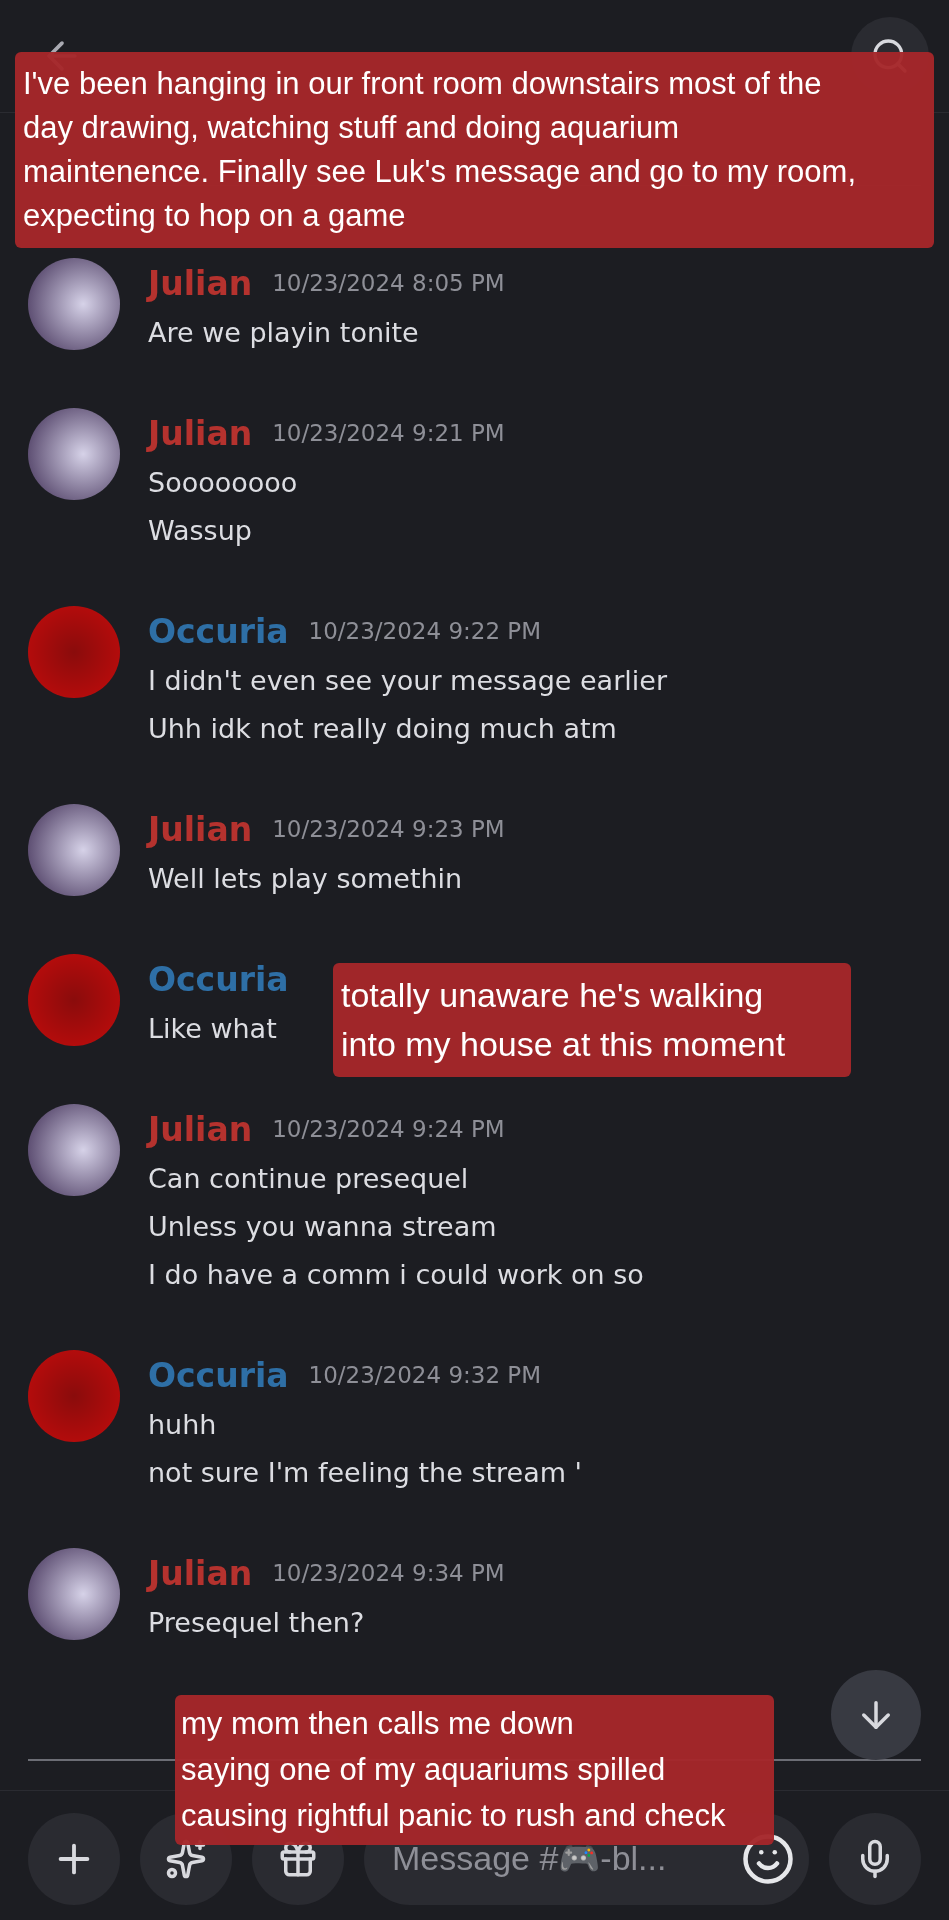 The width and height of the screenshot is (949, 1920). I want to click on caption-tooltip: I've been hanging in our front room downstairs most of the day drawing, watching stuff and doing aquarium maintenence. Finally see Luk's message and go to my room, expecting to hop on a game, so click(474, 150).